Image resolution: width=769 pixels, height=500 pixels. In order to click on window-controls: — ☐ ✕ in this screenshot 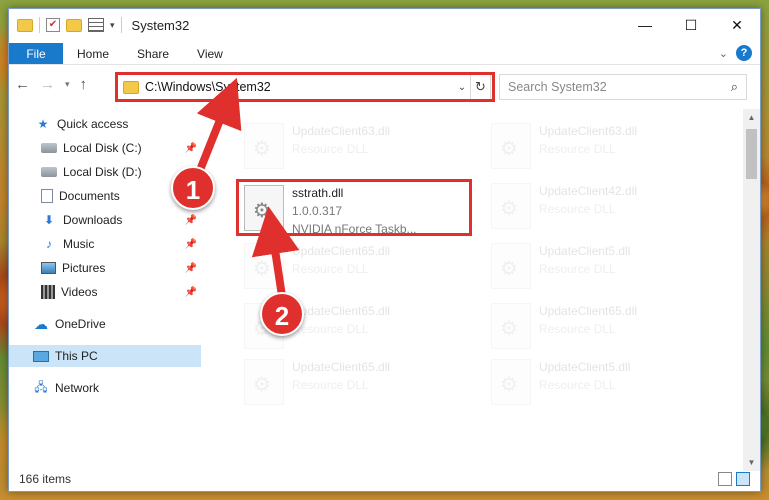, I will do `click(691, 25)`.